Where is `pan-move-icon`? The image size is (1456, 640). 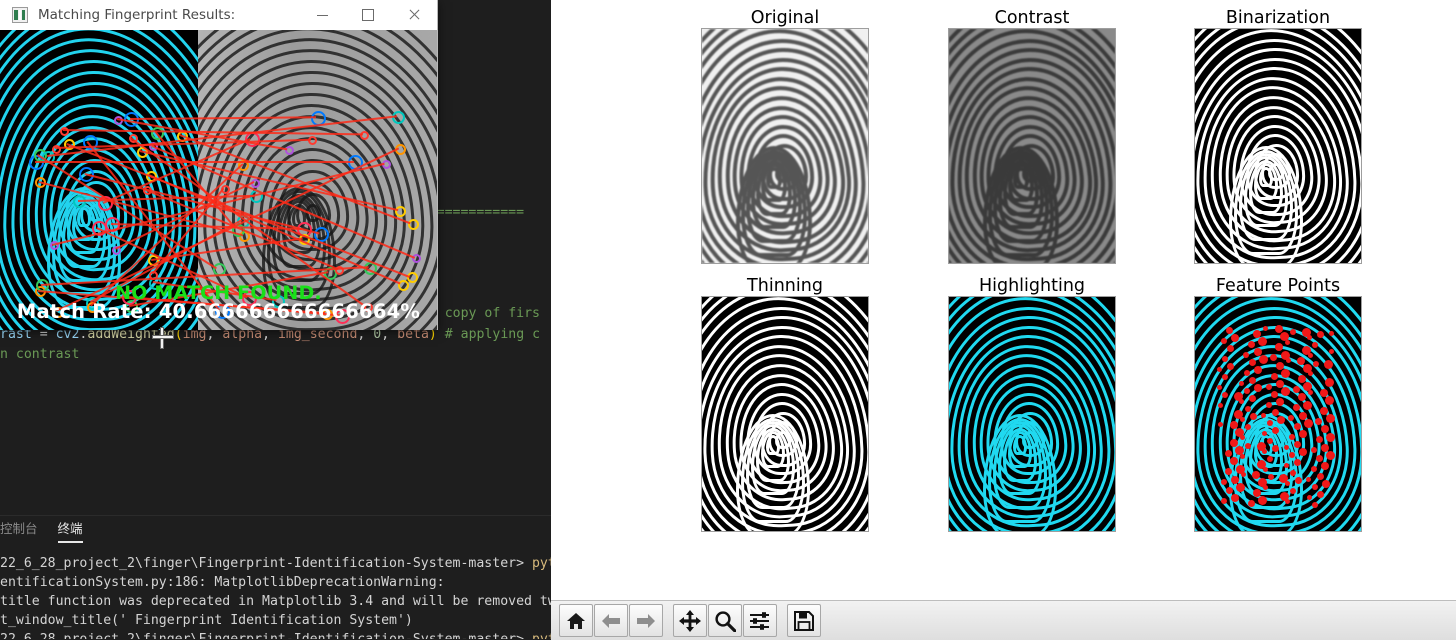 pan-move-icon is located at coordinates (690, 620).